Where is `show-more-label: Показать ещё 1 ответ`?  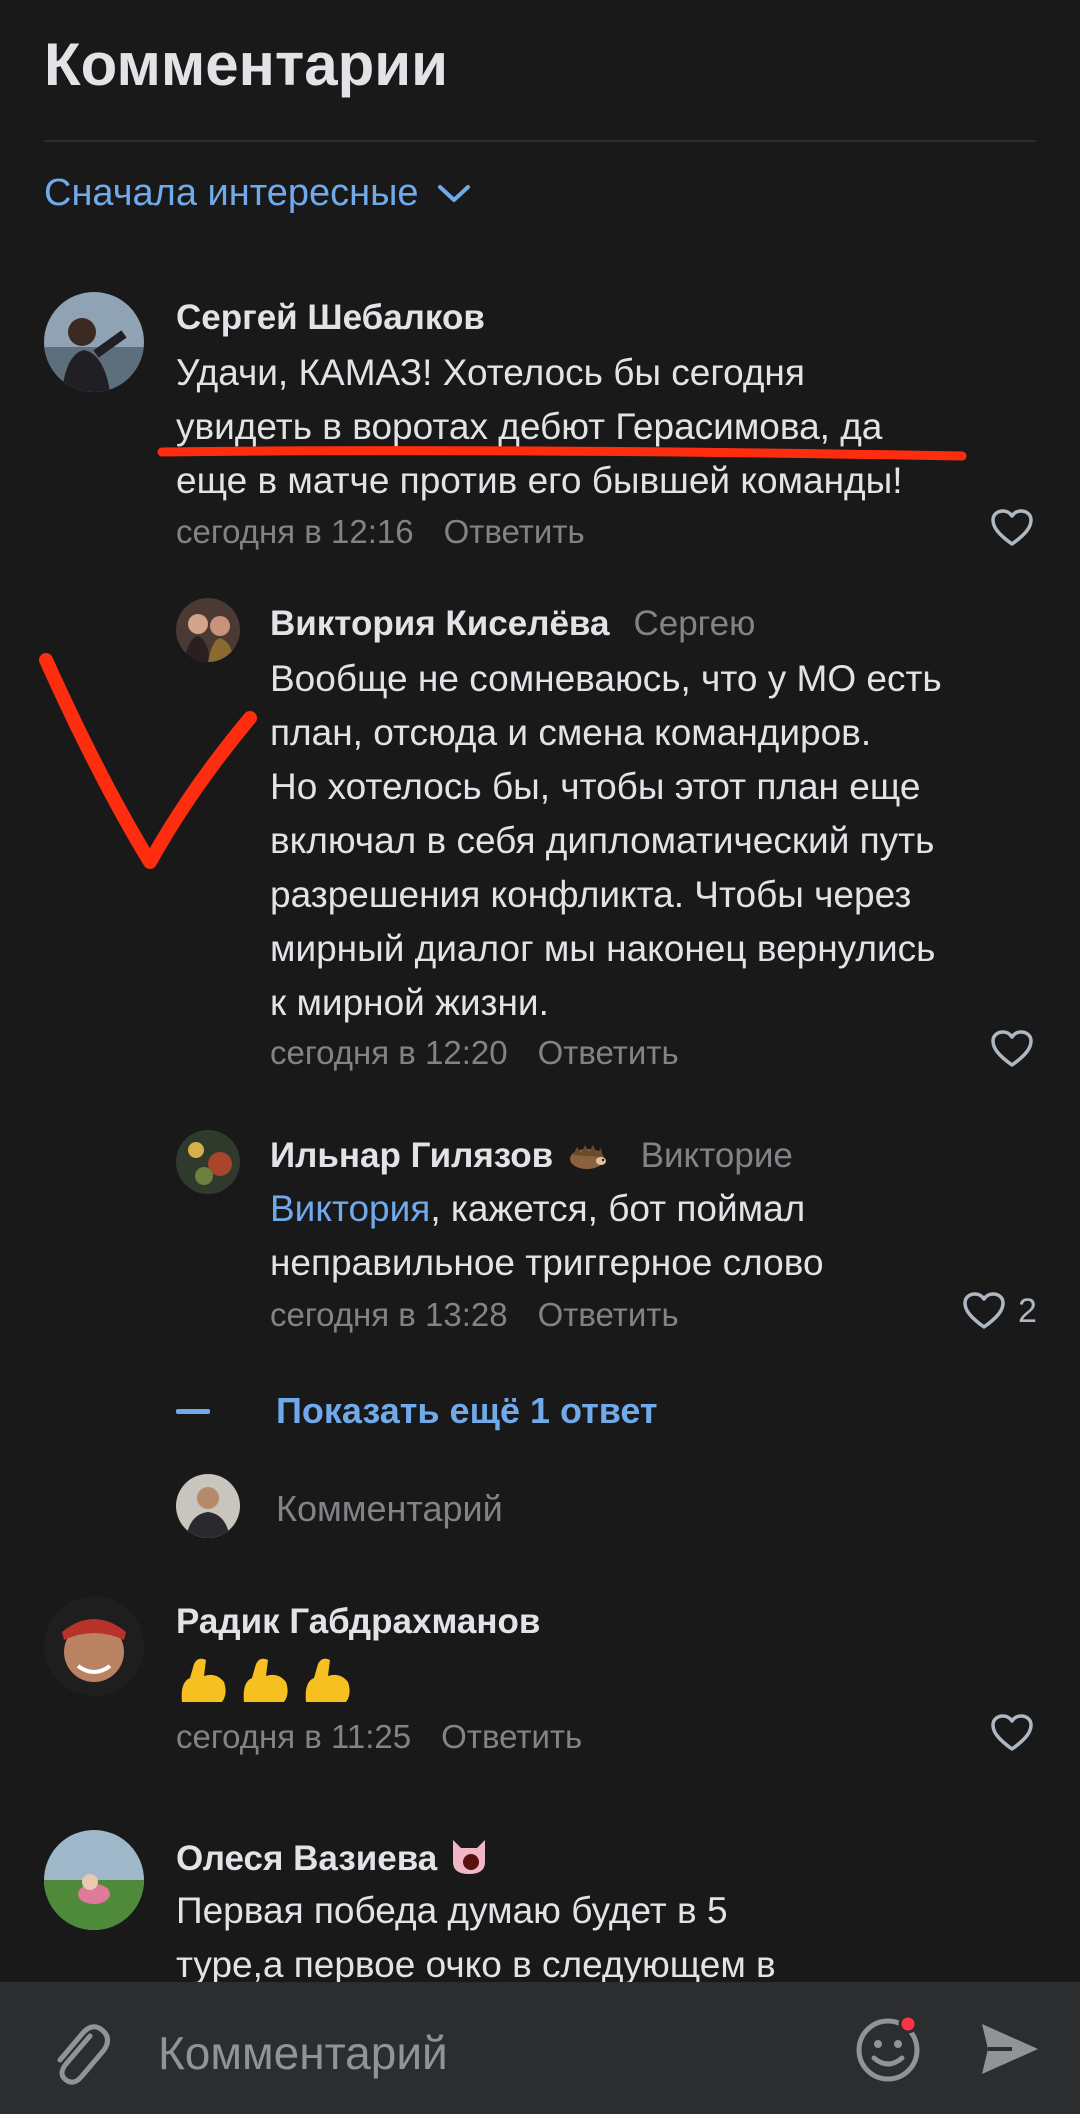 show-more-label: Показать ещё 1 ответ is located at coordinates (467, 1410).